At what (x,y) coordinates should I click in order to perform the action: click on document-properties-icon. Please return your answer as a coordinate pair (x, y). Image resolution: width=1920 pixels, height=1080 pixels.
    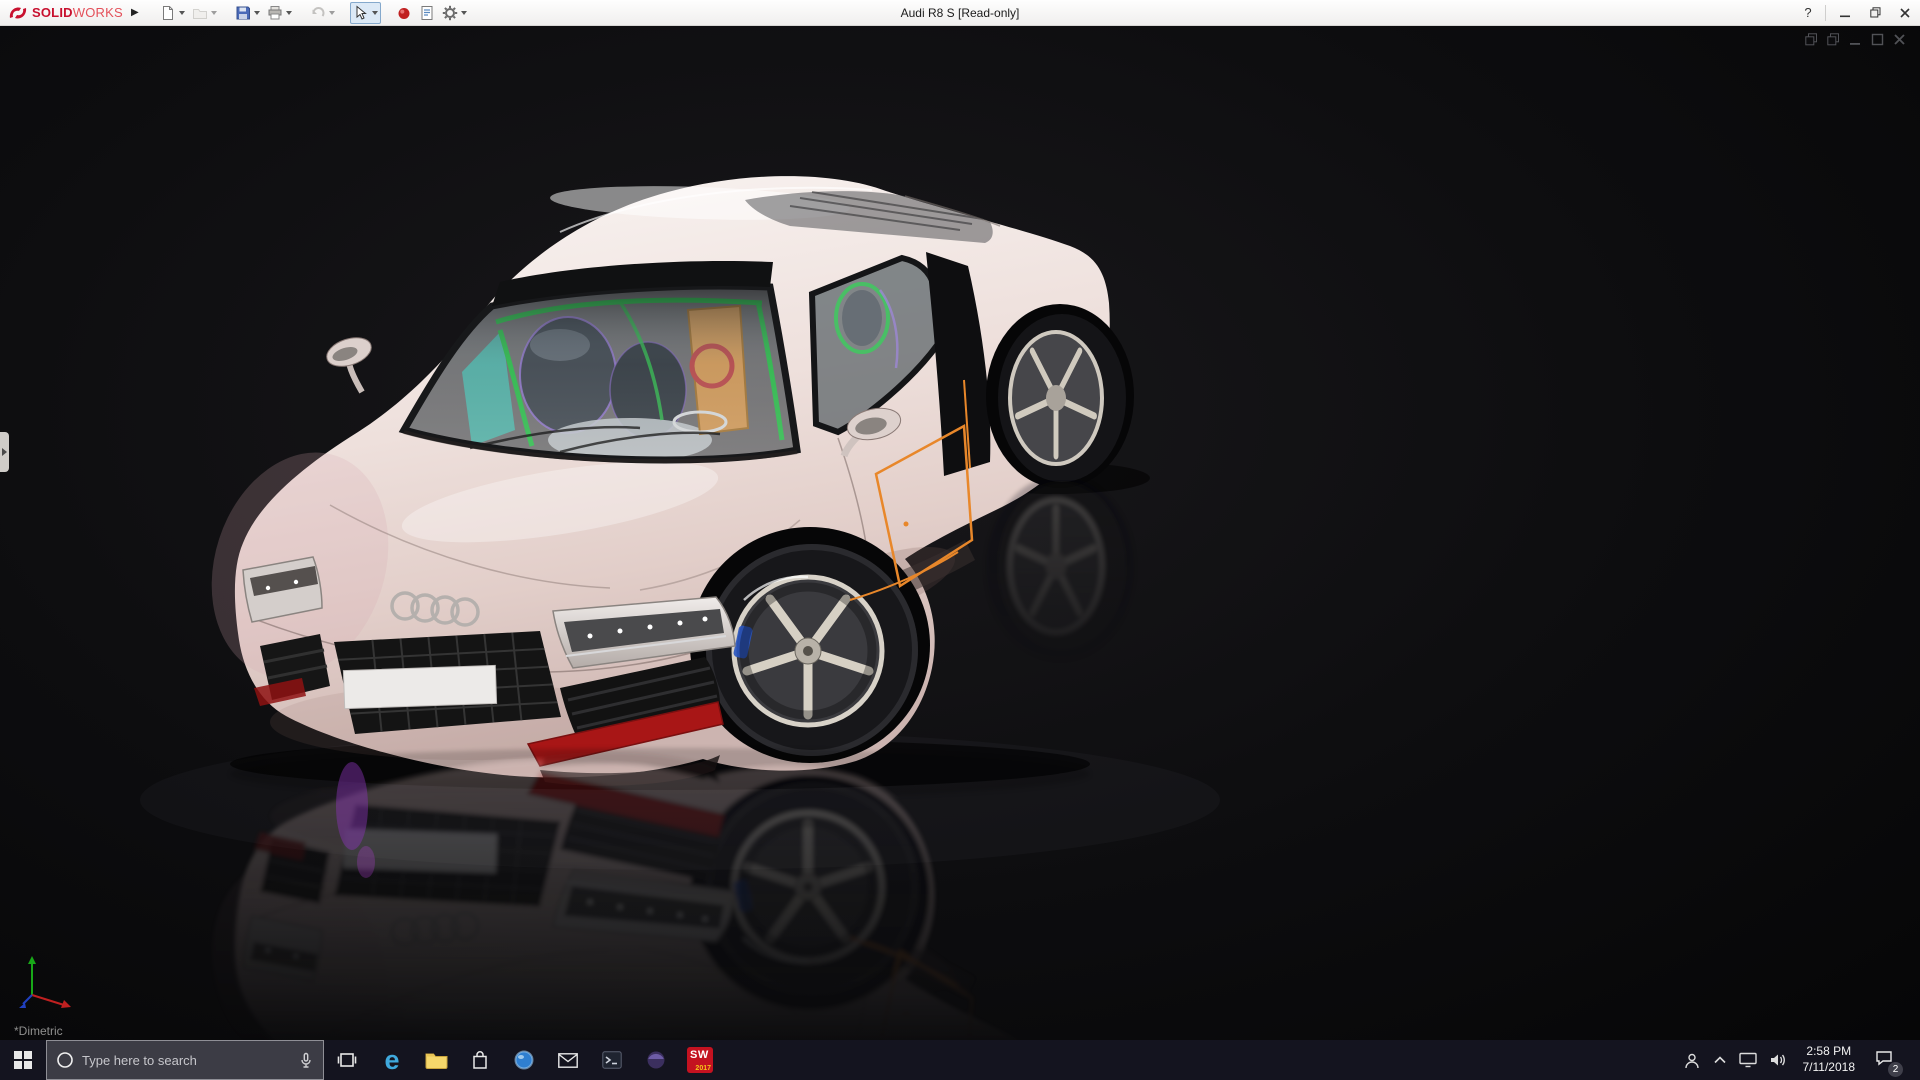
    Looking at the image, I should click on (427, 12).